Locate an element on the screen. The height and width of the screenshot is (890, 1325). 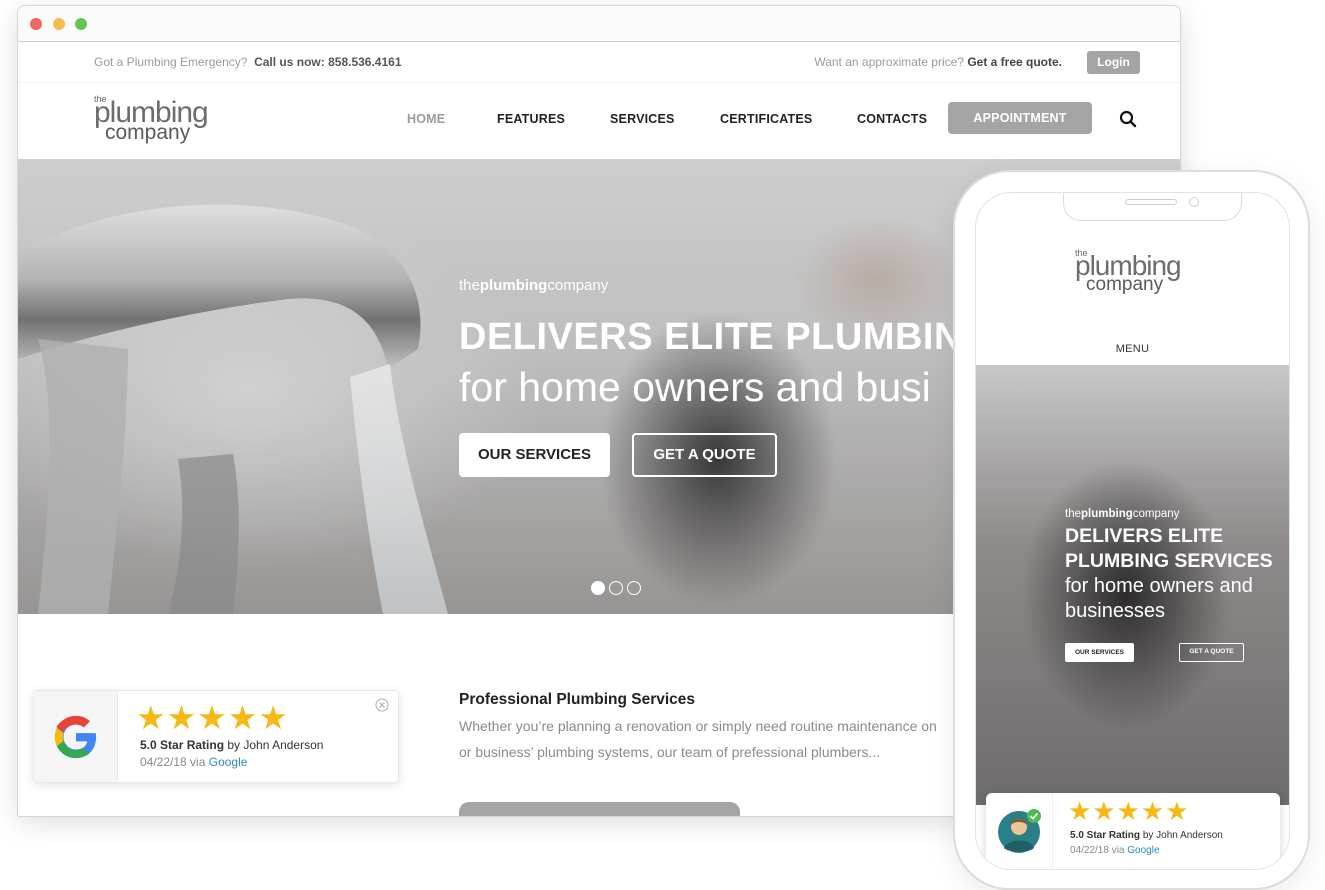
window-titlebar is located at coordinates (599, 24).